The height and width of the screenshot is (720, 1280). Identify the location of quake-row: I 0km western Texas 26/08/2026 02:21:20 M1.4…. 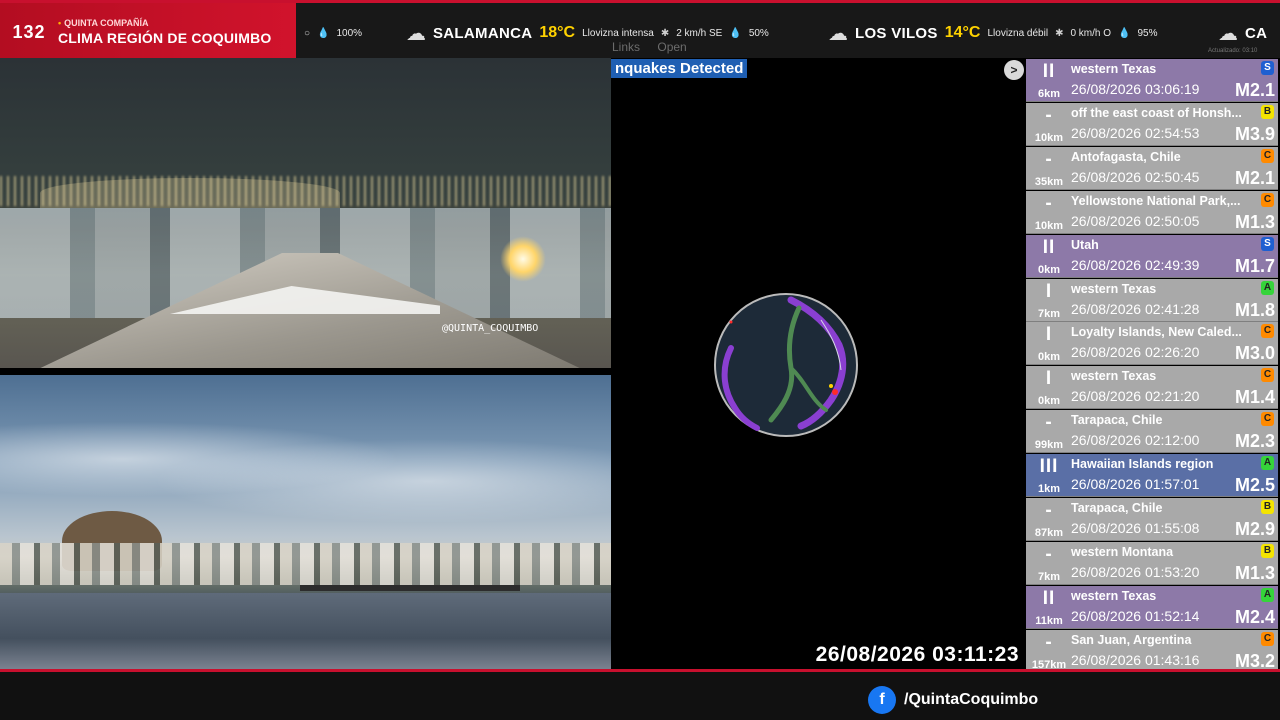
(1152, 388).